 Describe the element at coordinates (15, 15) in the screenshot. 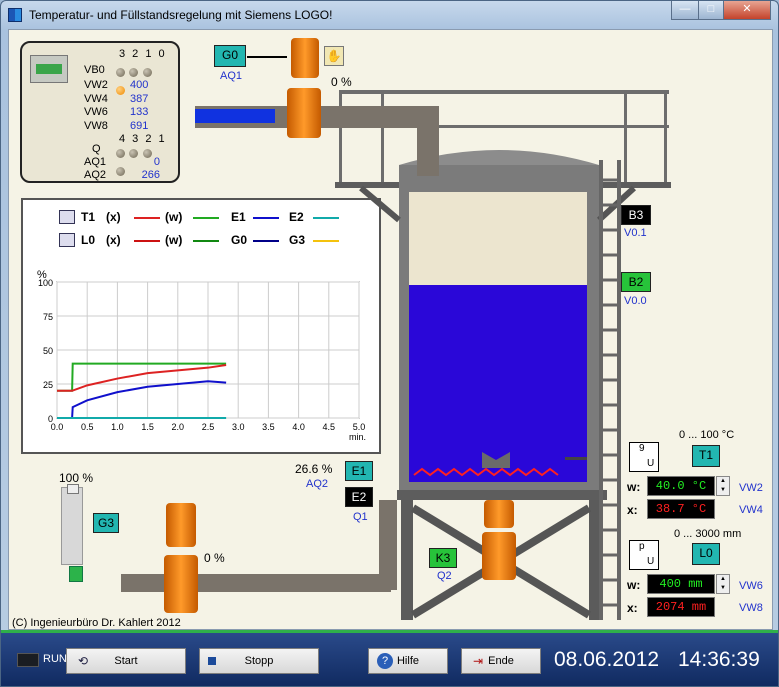

I see `app-icon` at that location.